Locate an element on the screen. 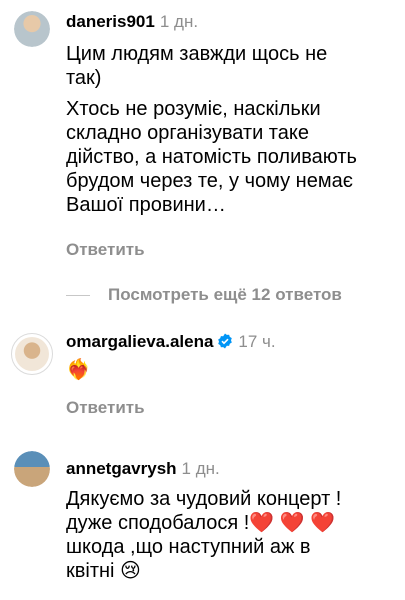 The height and width of the screenshot is (600, 405). username: annetgavrysh is located at coordinates (121, 468).